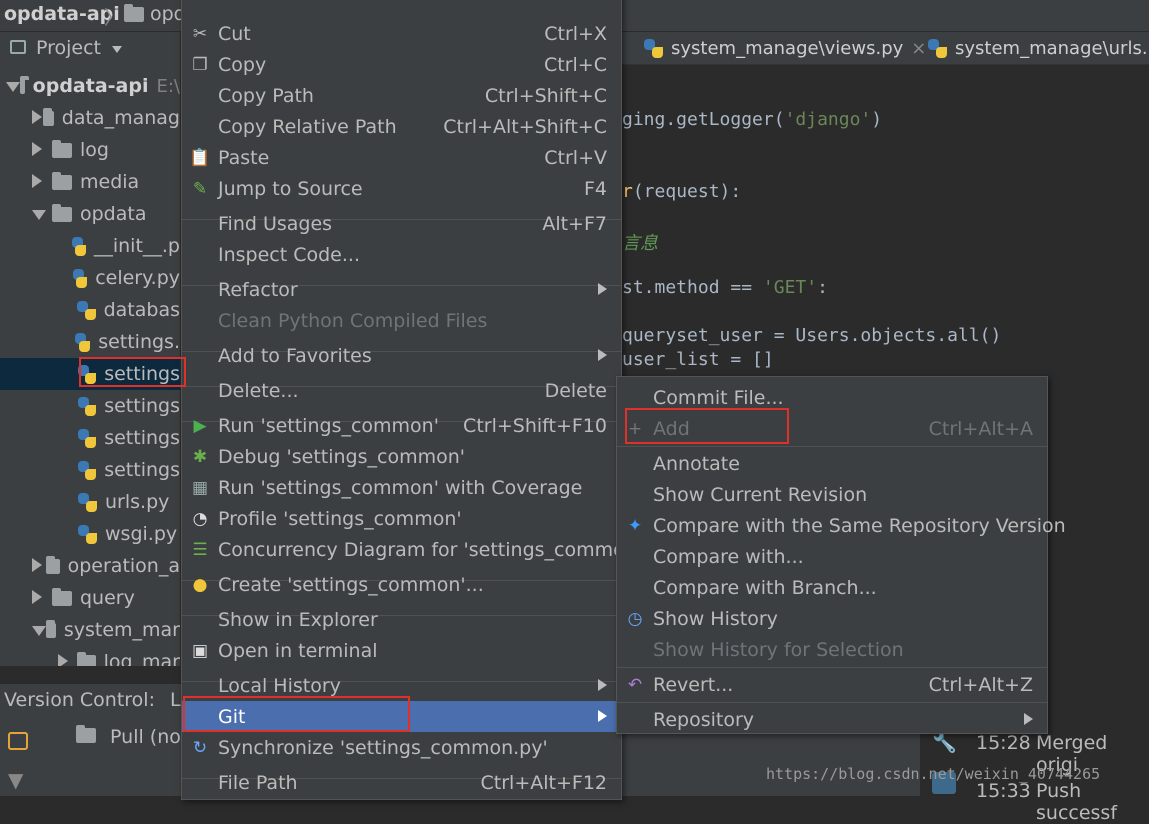 The height and width of the screenshot is (824, 1149). I want to click on version-control-title: Version Control:, so click(79, 700).